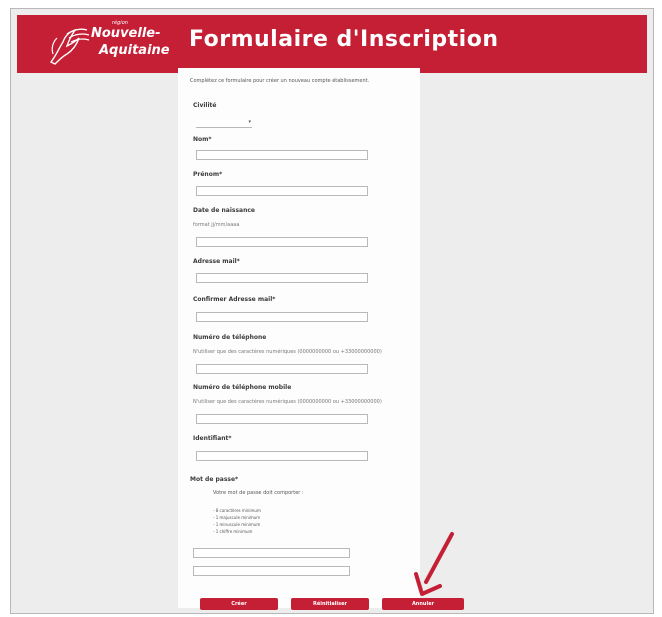 The width and height of the screenshot is (662, 617). Describe the element at coordinates (282, 155) in the screenshot. I see `nom-input` at that location.